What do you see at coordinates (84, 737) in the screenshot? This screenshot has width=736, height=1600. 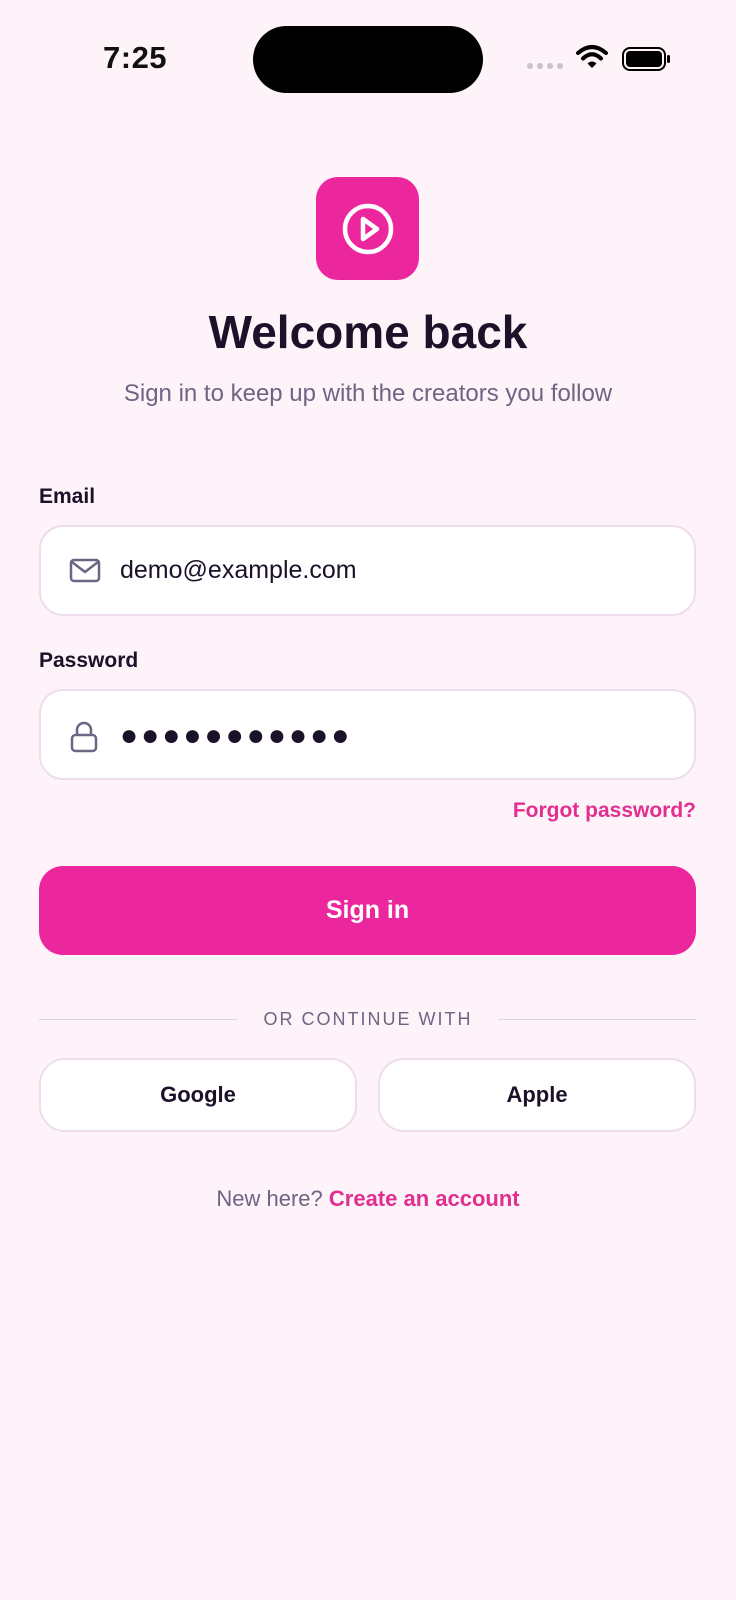 I see `lock-icon` at bounding box center [84, 737].